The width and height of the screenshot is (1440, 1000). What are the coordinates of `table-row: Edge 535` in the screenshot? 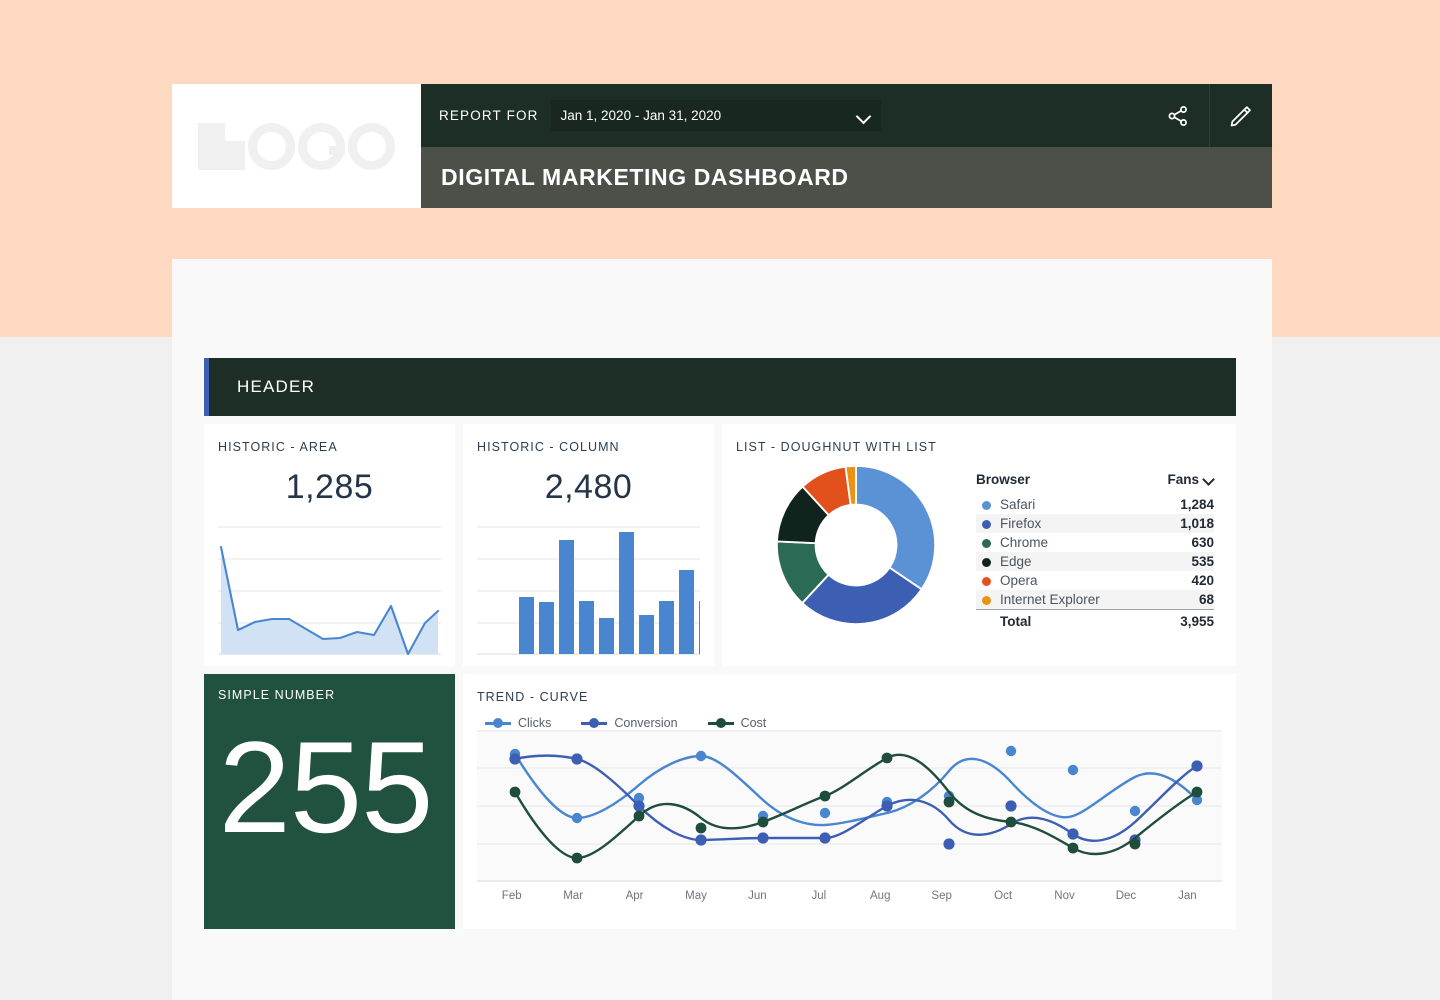 It's located at (1095, 561).